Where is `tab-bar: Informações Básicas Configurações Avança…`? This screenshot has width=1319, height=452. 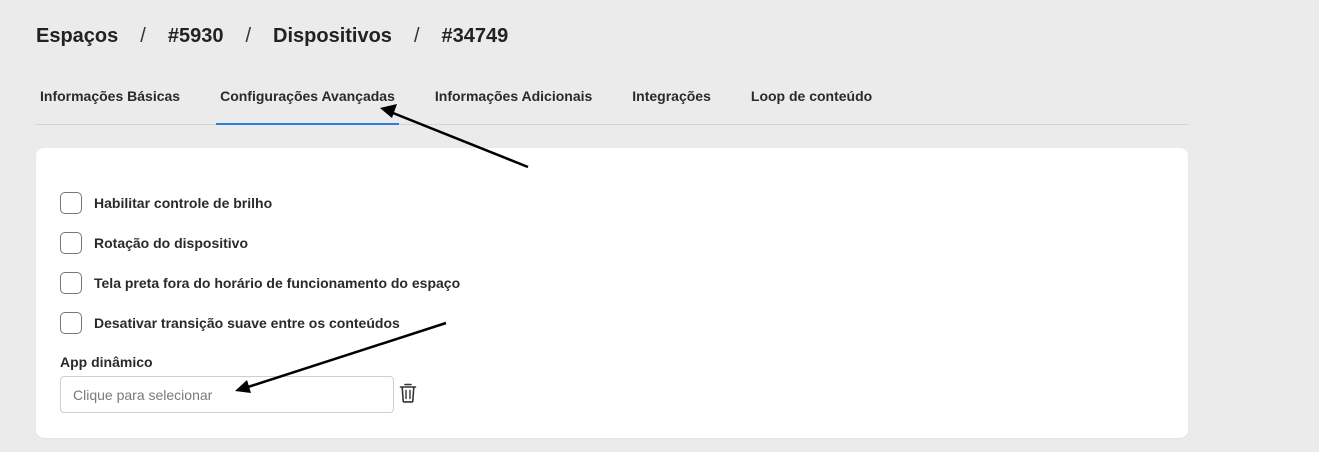 tab-bar: Informações Básicas Configurações Avança… is located at coordinates (612, 99).